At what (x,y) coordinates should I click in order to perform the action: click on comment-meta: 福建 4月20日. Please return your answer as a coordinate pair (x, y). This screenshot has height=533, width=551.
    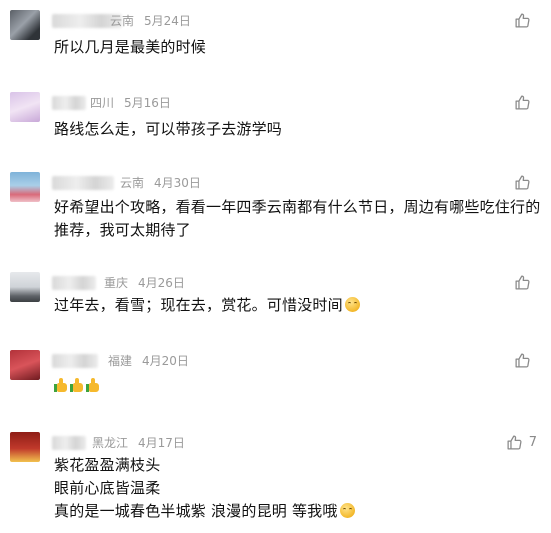
    Looking at the image, I should click on (148, 360).